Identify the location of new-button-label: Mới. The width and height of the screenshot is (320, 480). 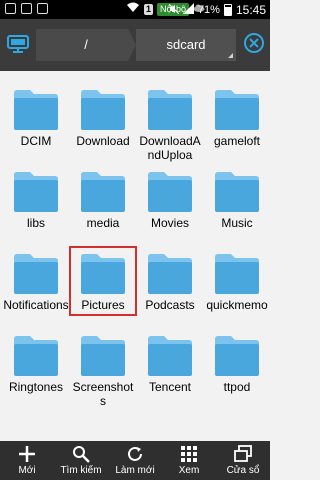
(27, 470).